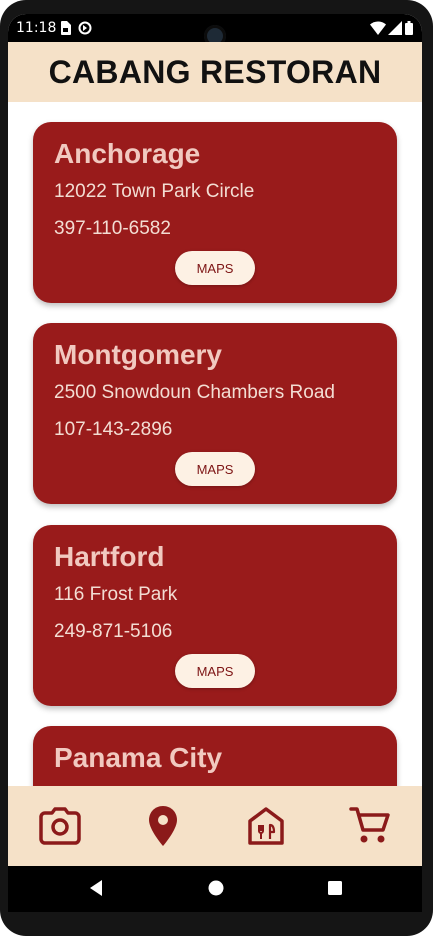 This screenshot has height=936, width=433. Describe the element at coordinates (113, 631) in the screenshot. I see `branch-phone: 249-871-5106` at that location.